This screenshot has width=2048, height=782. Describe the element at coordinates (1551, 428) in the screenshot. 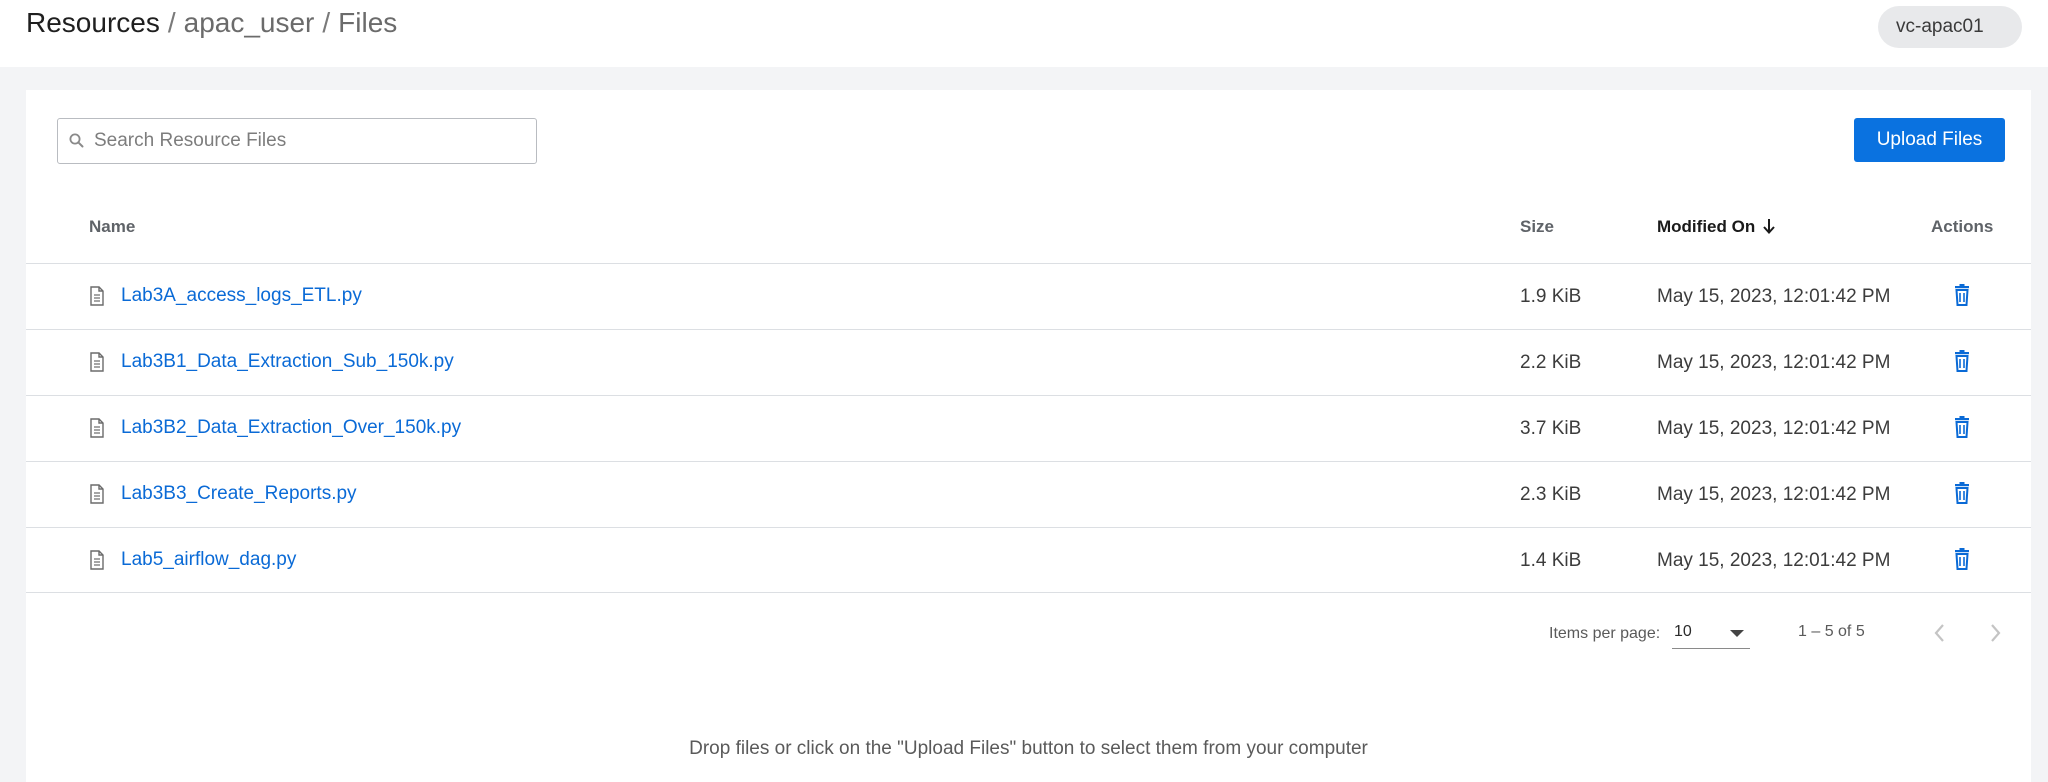

I see `file-size: 3.7 KiB` at that location.